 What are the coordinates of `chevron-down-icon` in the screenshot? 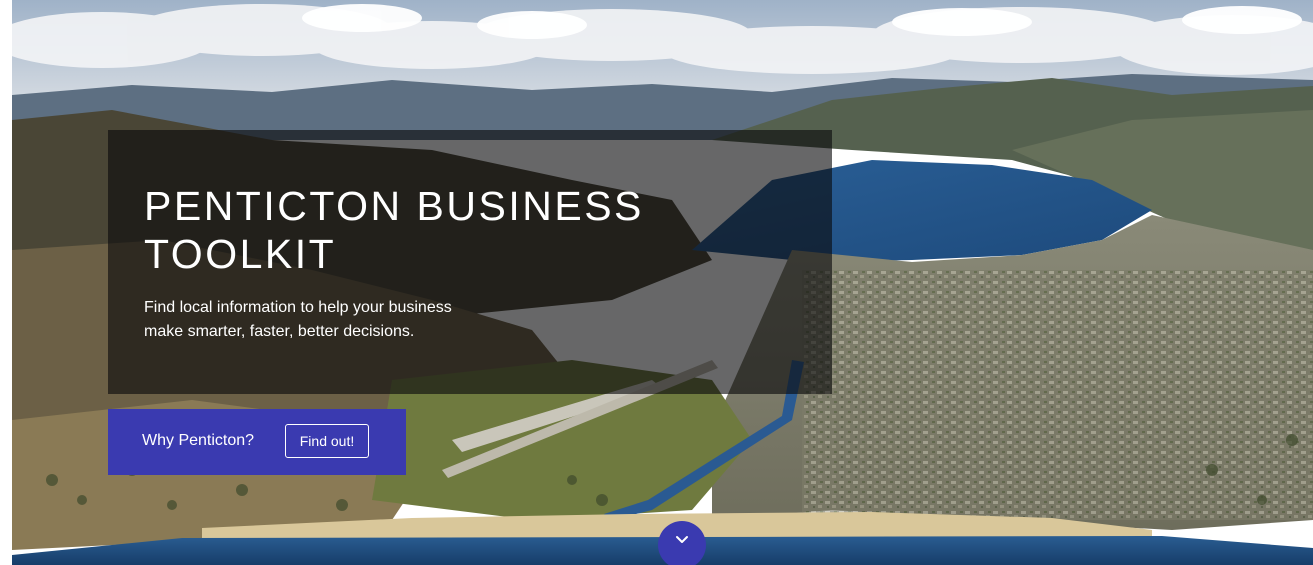 It's located at (682, 539).